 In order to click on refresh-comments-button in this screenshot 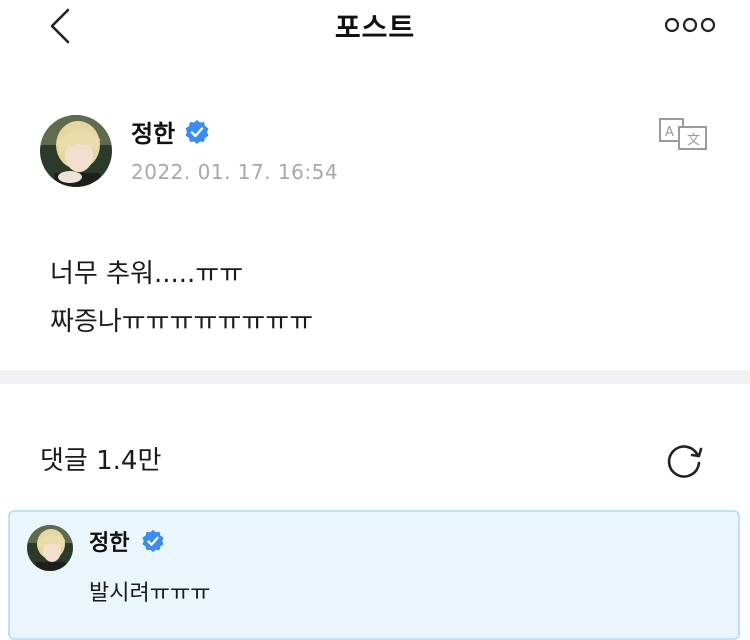, I will do `click(684, 460)`.